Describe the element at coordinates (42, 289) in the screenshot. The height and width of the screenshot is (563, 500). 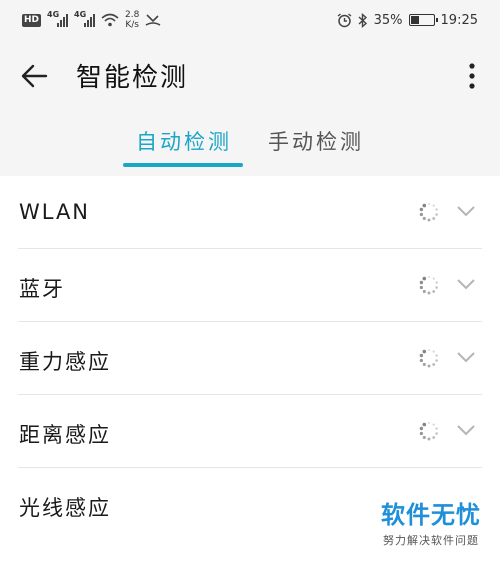
I see `list-item-label: 蓝牙` at that location.